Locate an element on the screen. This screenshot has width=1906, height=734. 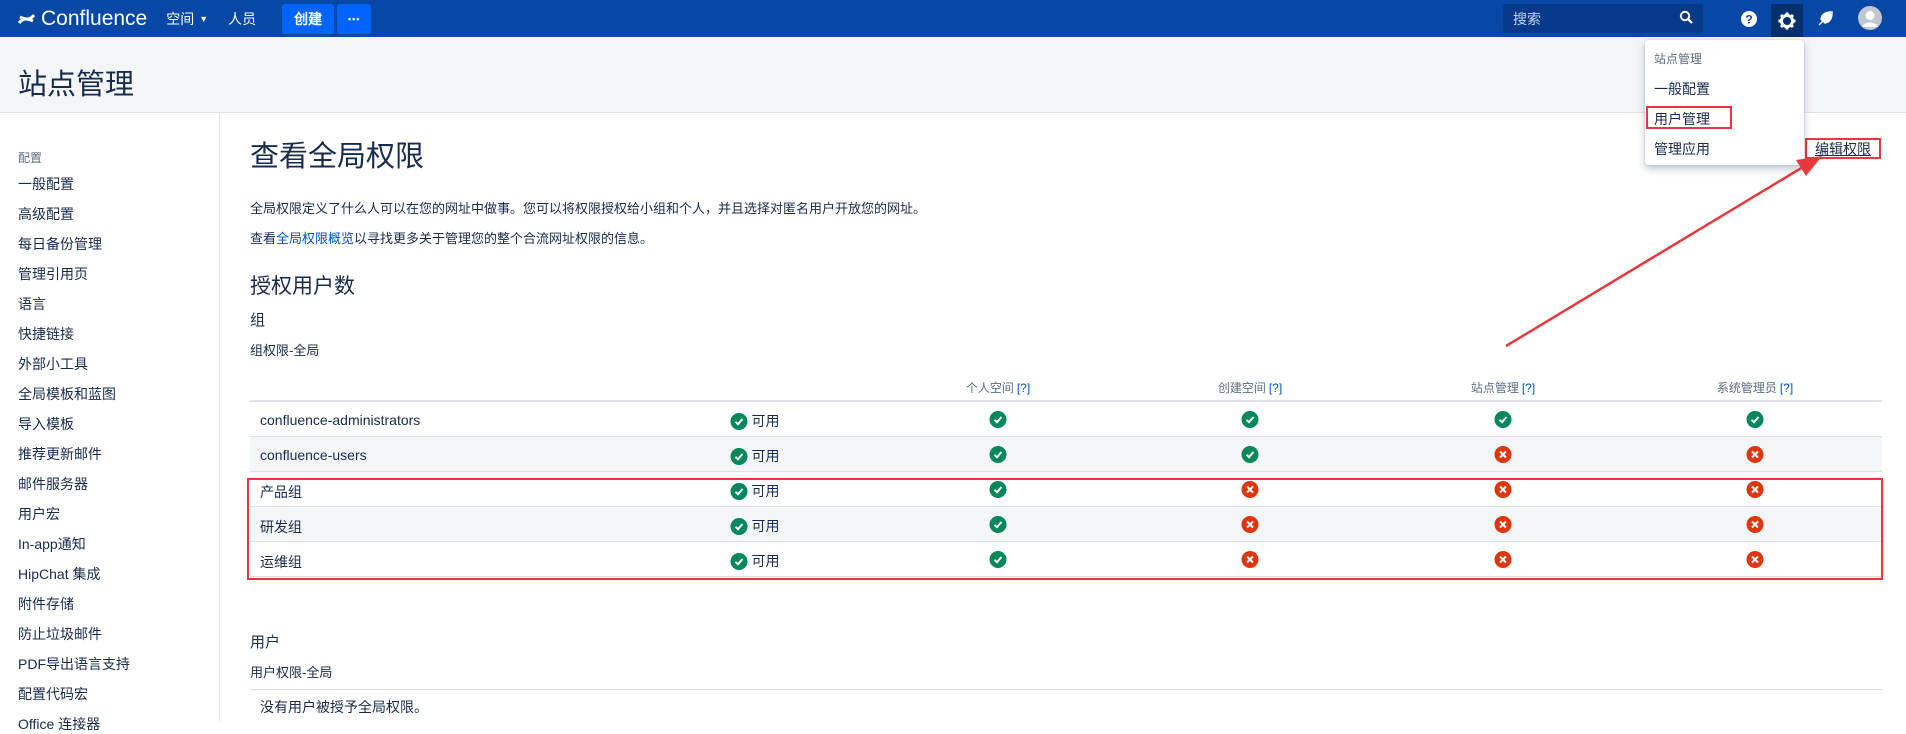
confluence-logo: Confluence is located at coordinates (82, 19).